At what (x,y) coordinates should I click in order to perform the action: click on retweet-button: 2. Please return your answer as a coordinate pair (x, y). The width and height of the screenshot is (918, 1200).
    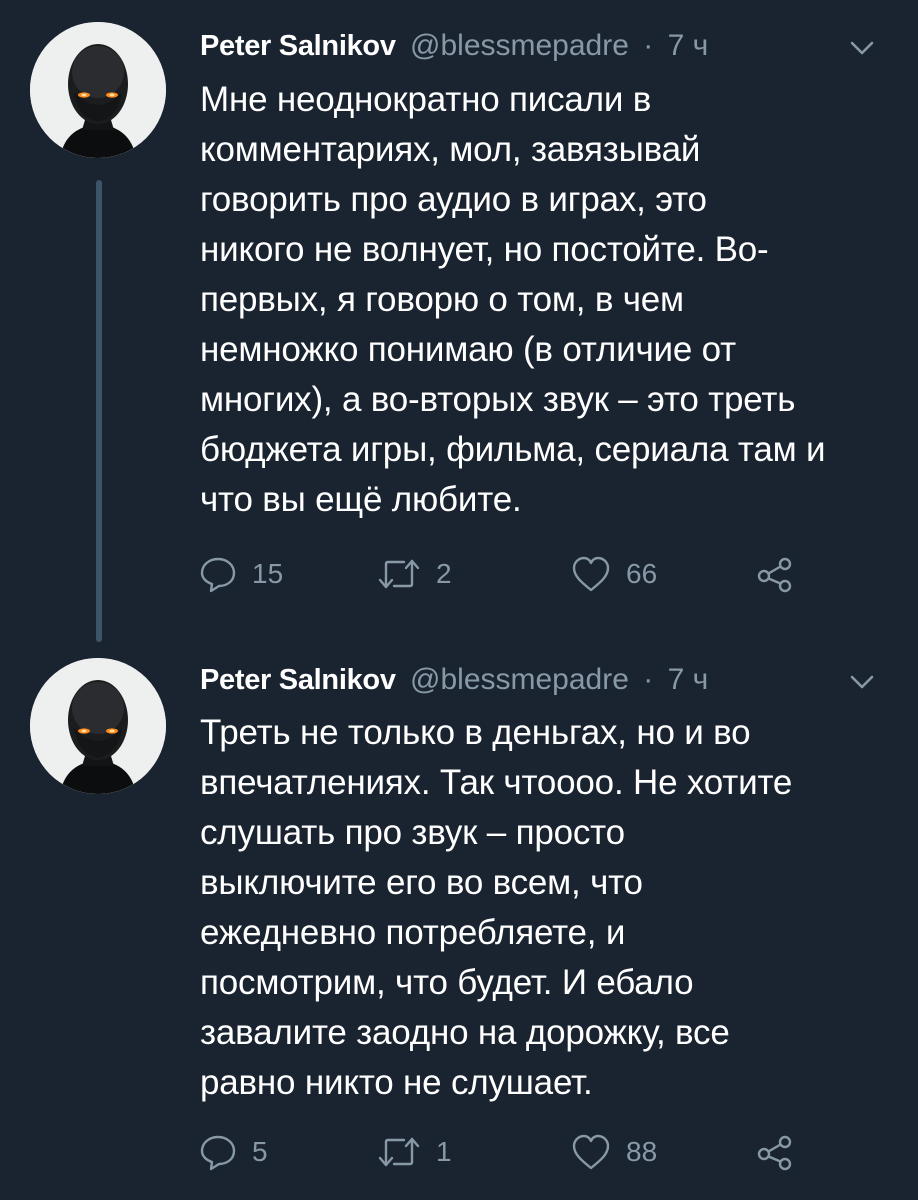
    Looking at the image, I should click on (414, 574).